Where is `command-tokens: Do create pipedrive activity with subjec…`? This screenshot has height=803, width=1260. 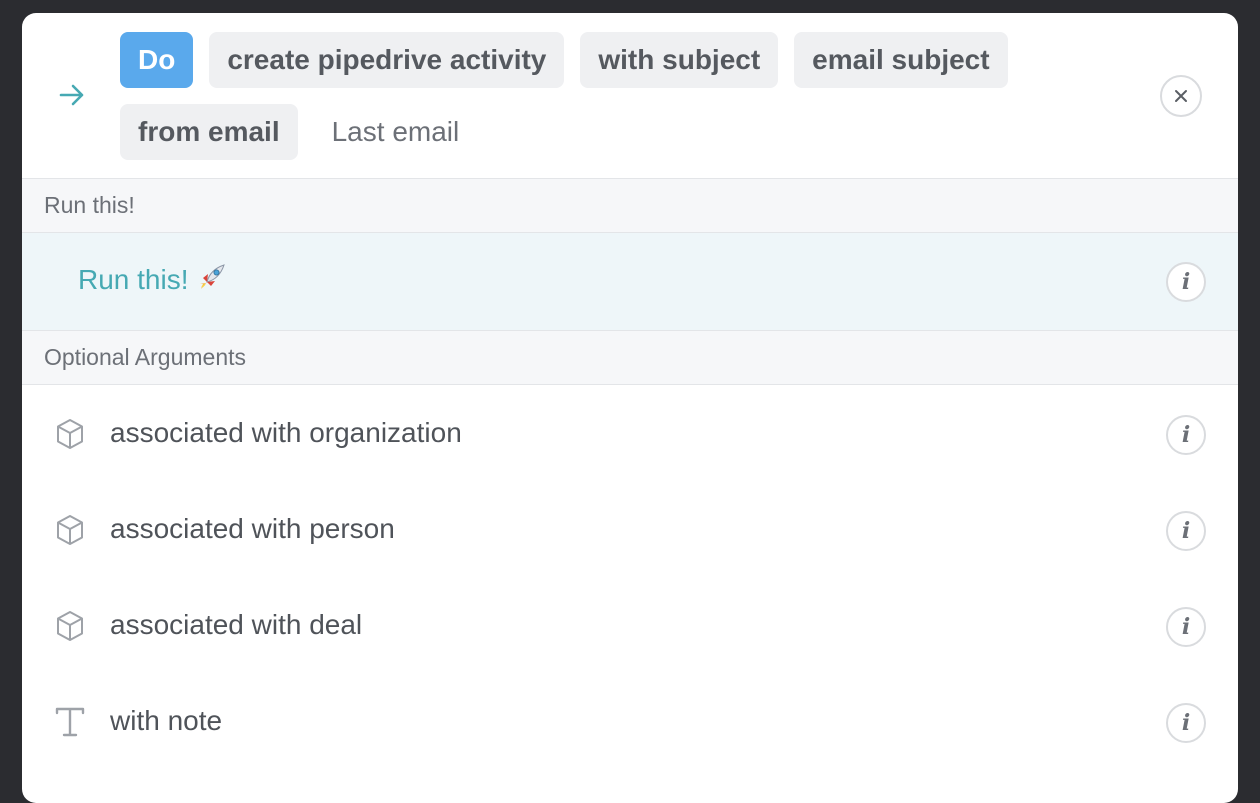
command-tokens: Do create pipedrive activity with subjec… is located at coordinates (590, 96).